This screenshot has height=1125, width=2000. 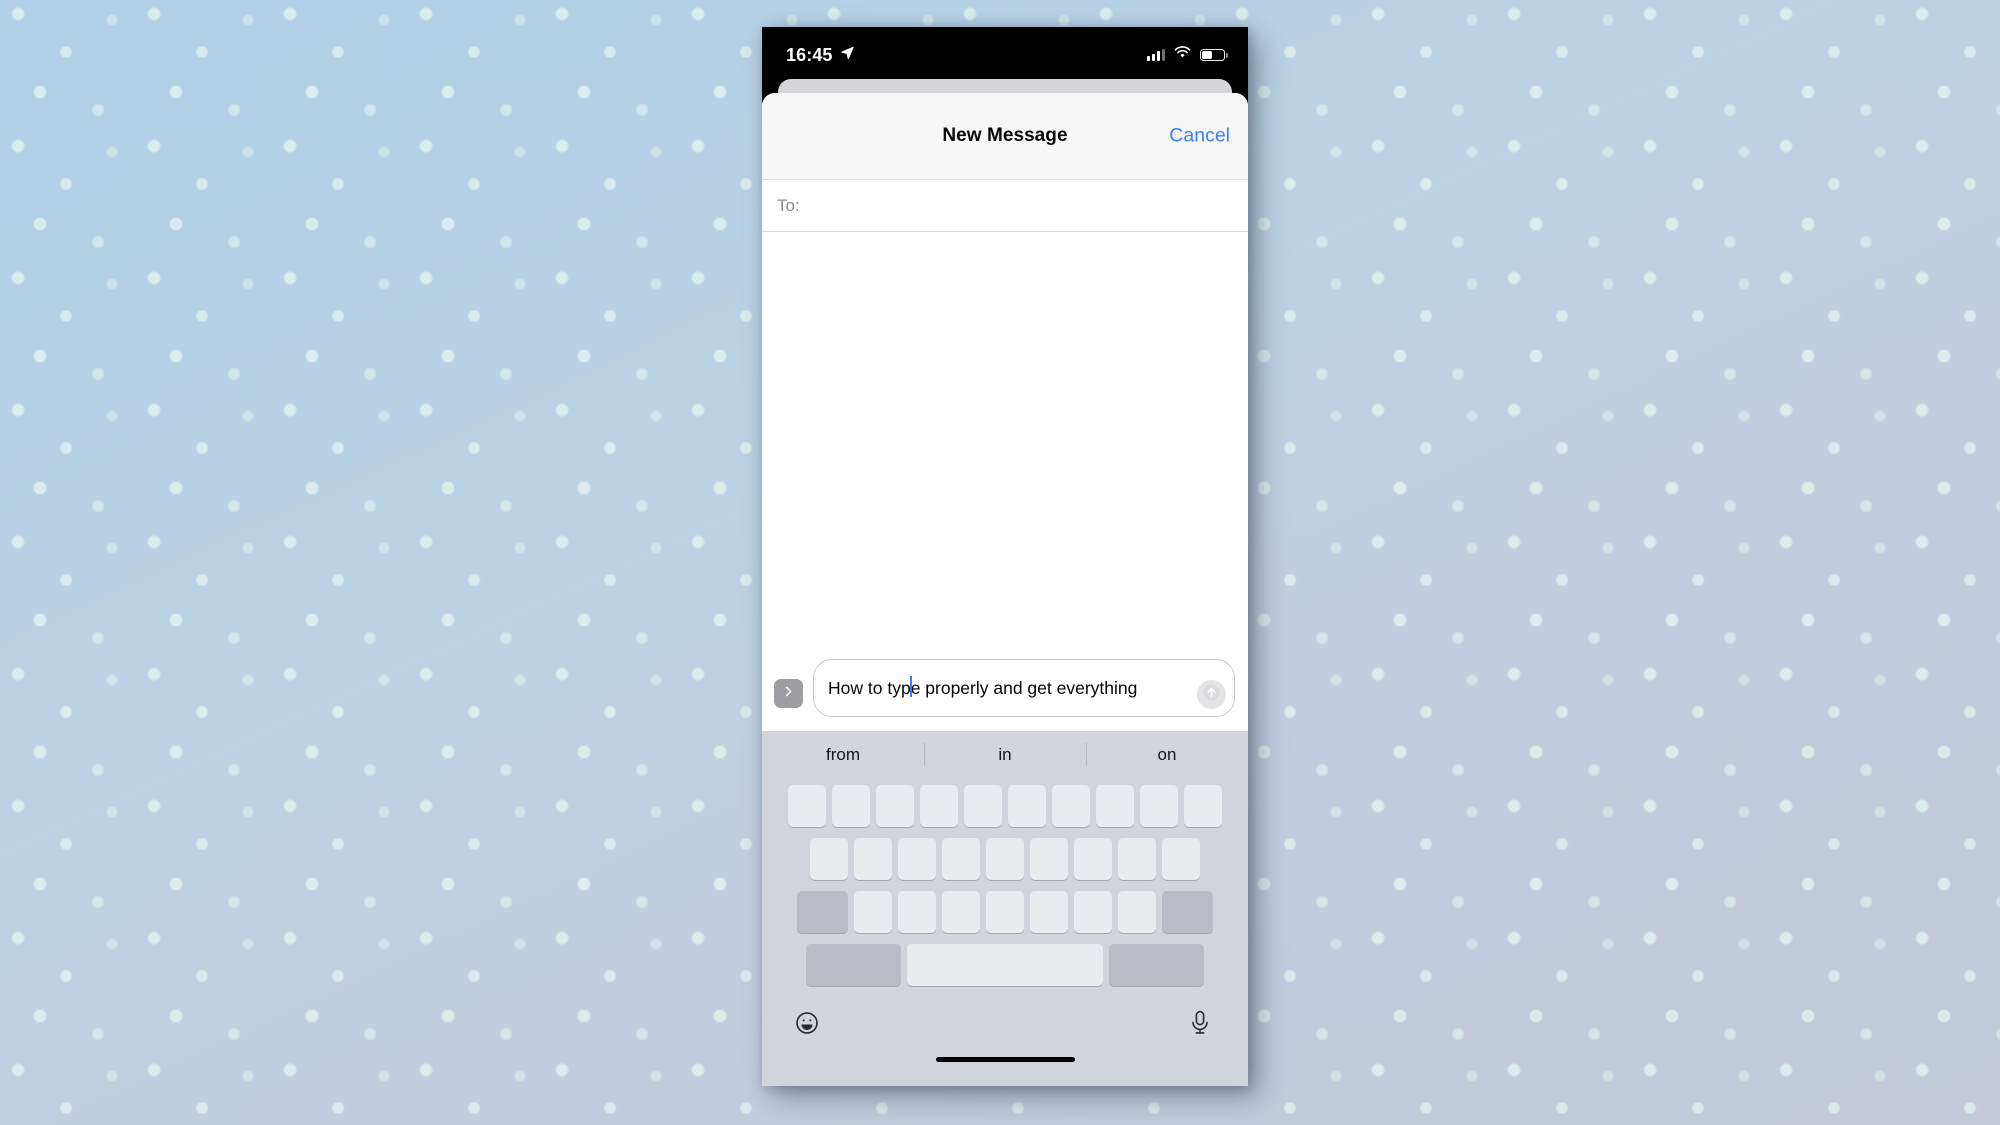 I want to click on battery-icon, so click(x=1214, y=55).